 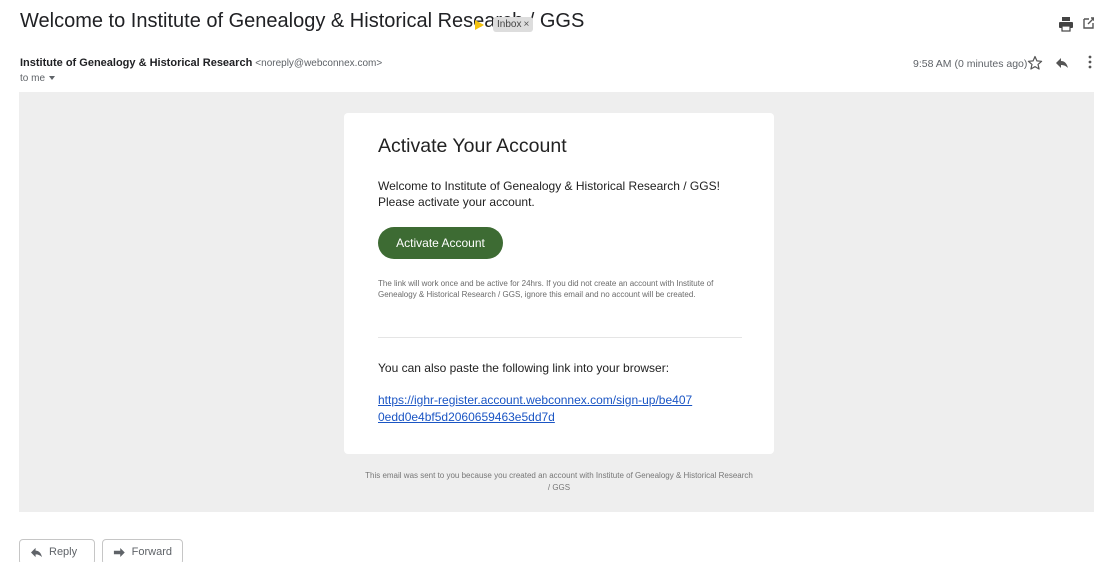 What do you see at coordinates (151, 552) in the screenshot?
I see `forward-label: Forward` at bounding box center [151, 552].